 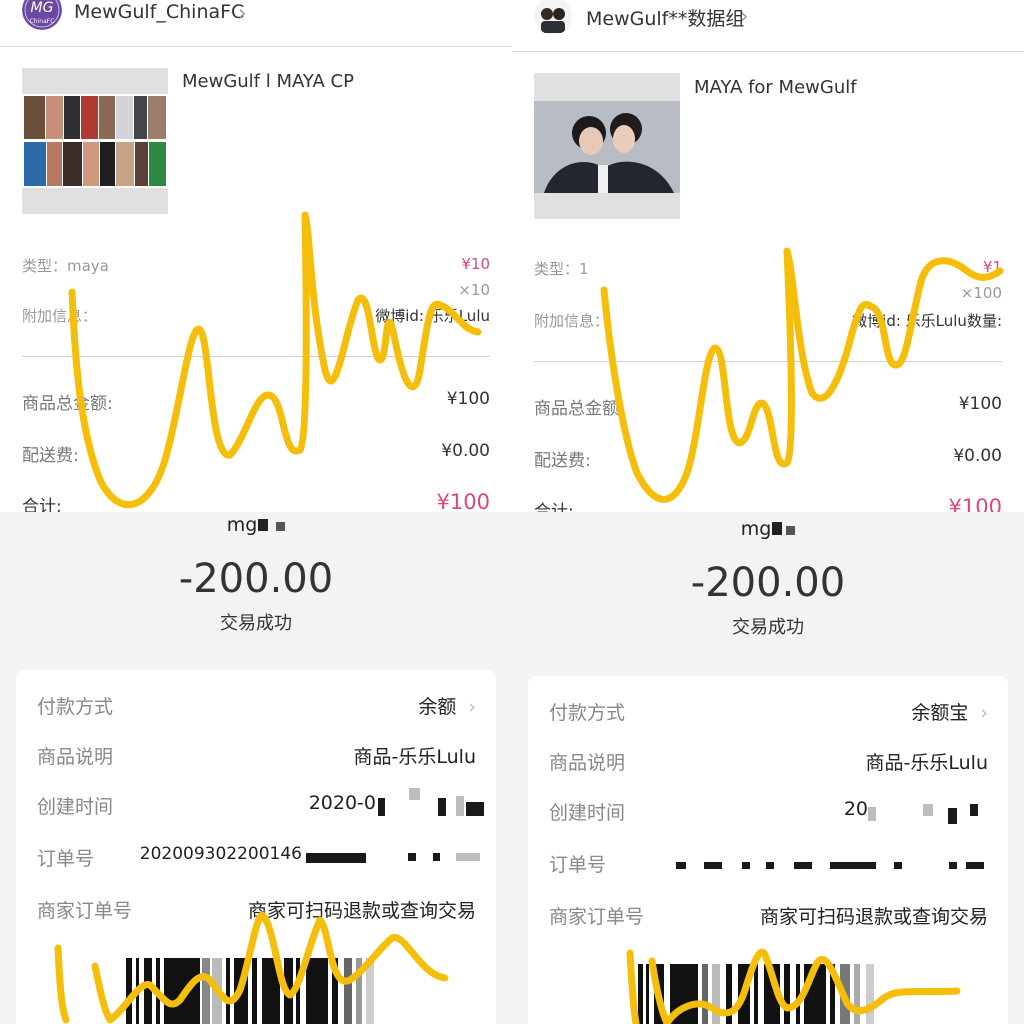 What do you see at coordinates (981, 293) in the screenshot?
I see `quantity: ×100` at bounding box center [981, 293].